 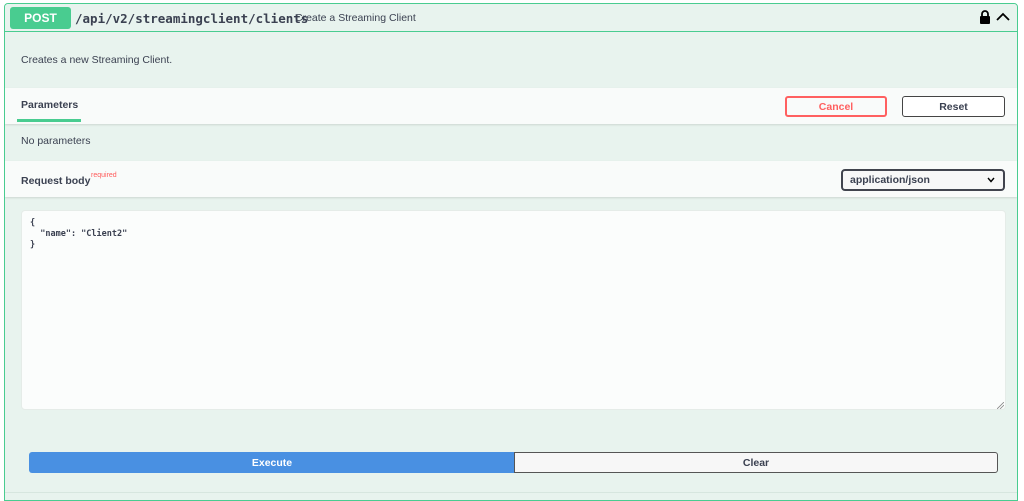 I want to click on request-body-header: Request body required application/json, so click(x=511, y=179).